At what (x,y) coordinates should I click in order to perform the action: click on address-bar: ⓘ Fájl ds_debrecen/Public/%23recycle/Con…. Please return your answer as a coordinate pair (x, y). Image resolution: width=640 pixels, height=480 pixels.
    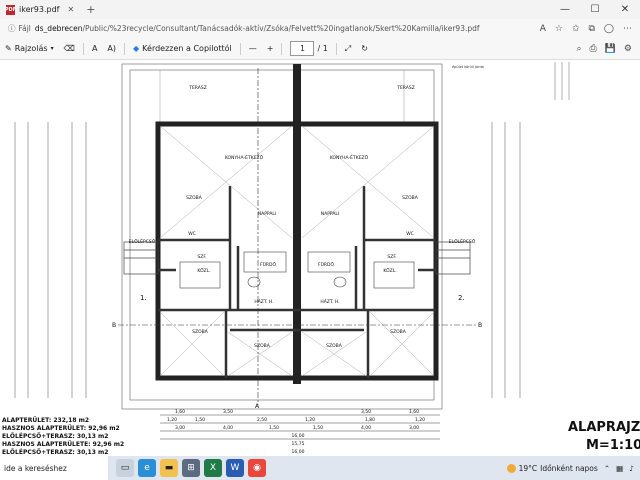
    Looking at the image, I should click on (320, 28).